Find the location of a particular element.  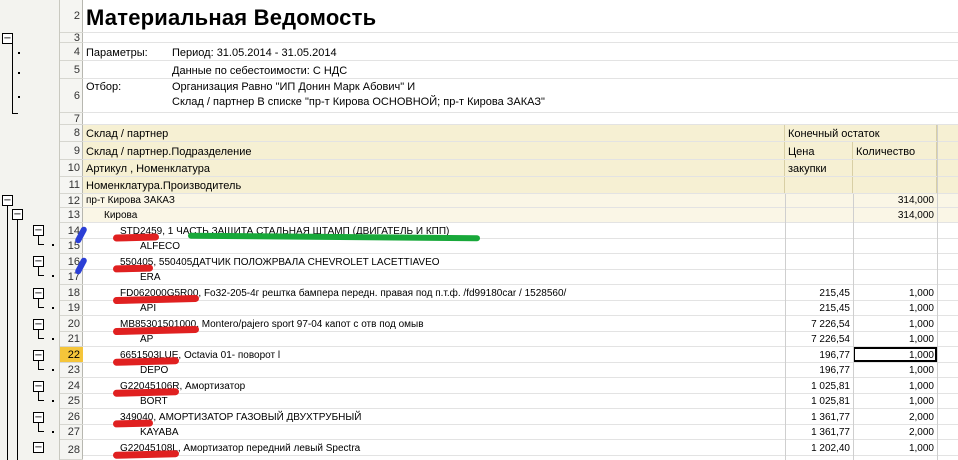

manufacturer-price: 215,45 is located at coordinates (819, 308).